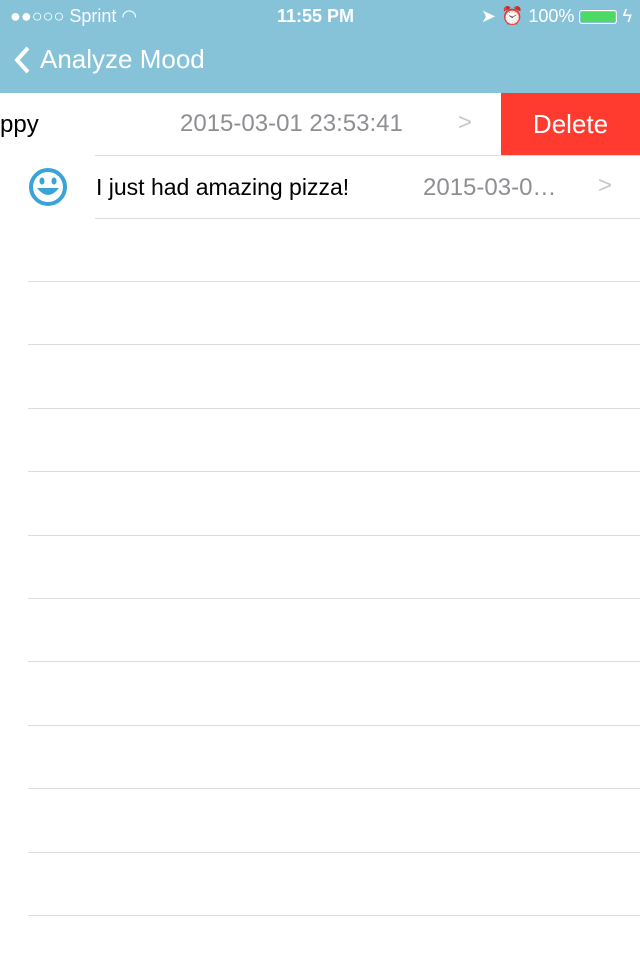 The height and width of the screenshot is (960, 640). Describe the element at coordinates (22, 59) in the screenshot. I see `chevron-left-icon` at that location.